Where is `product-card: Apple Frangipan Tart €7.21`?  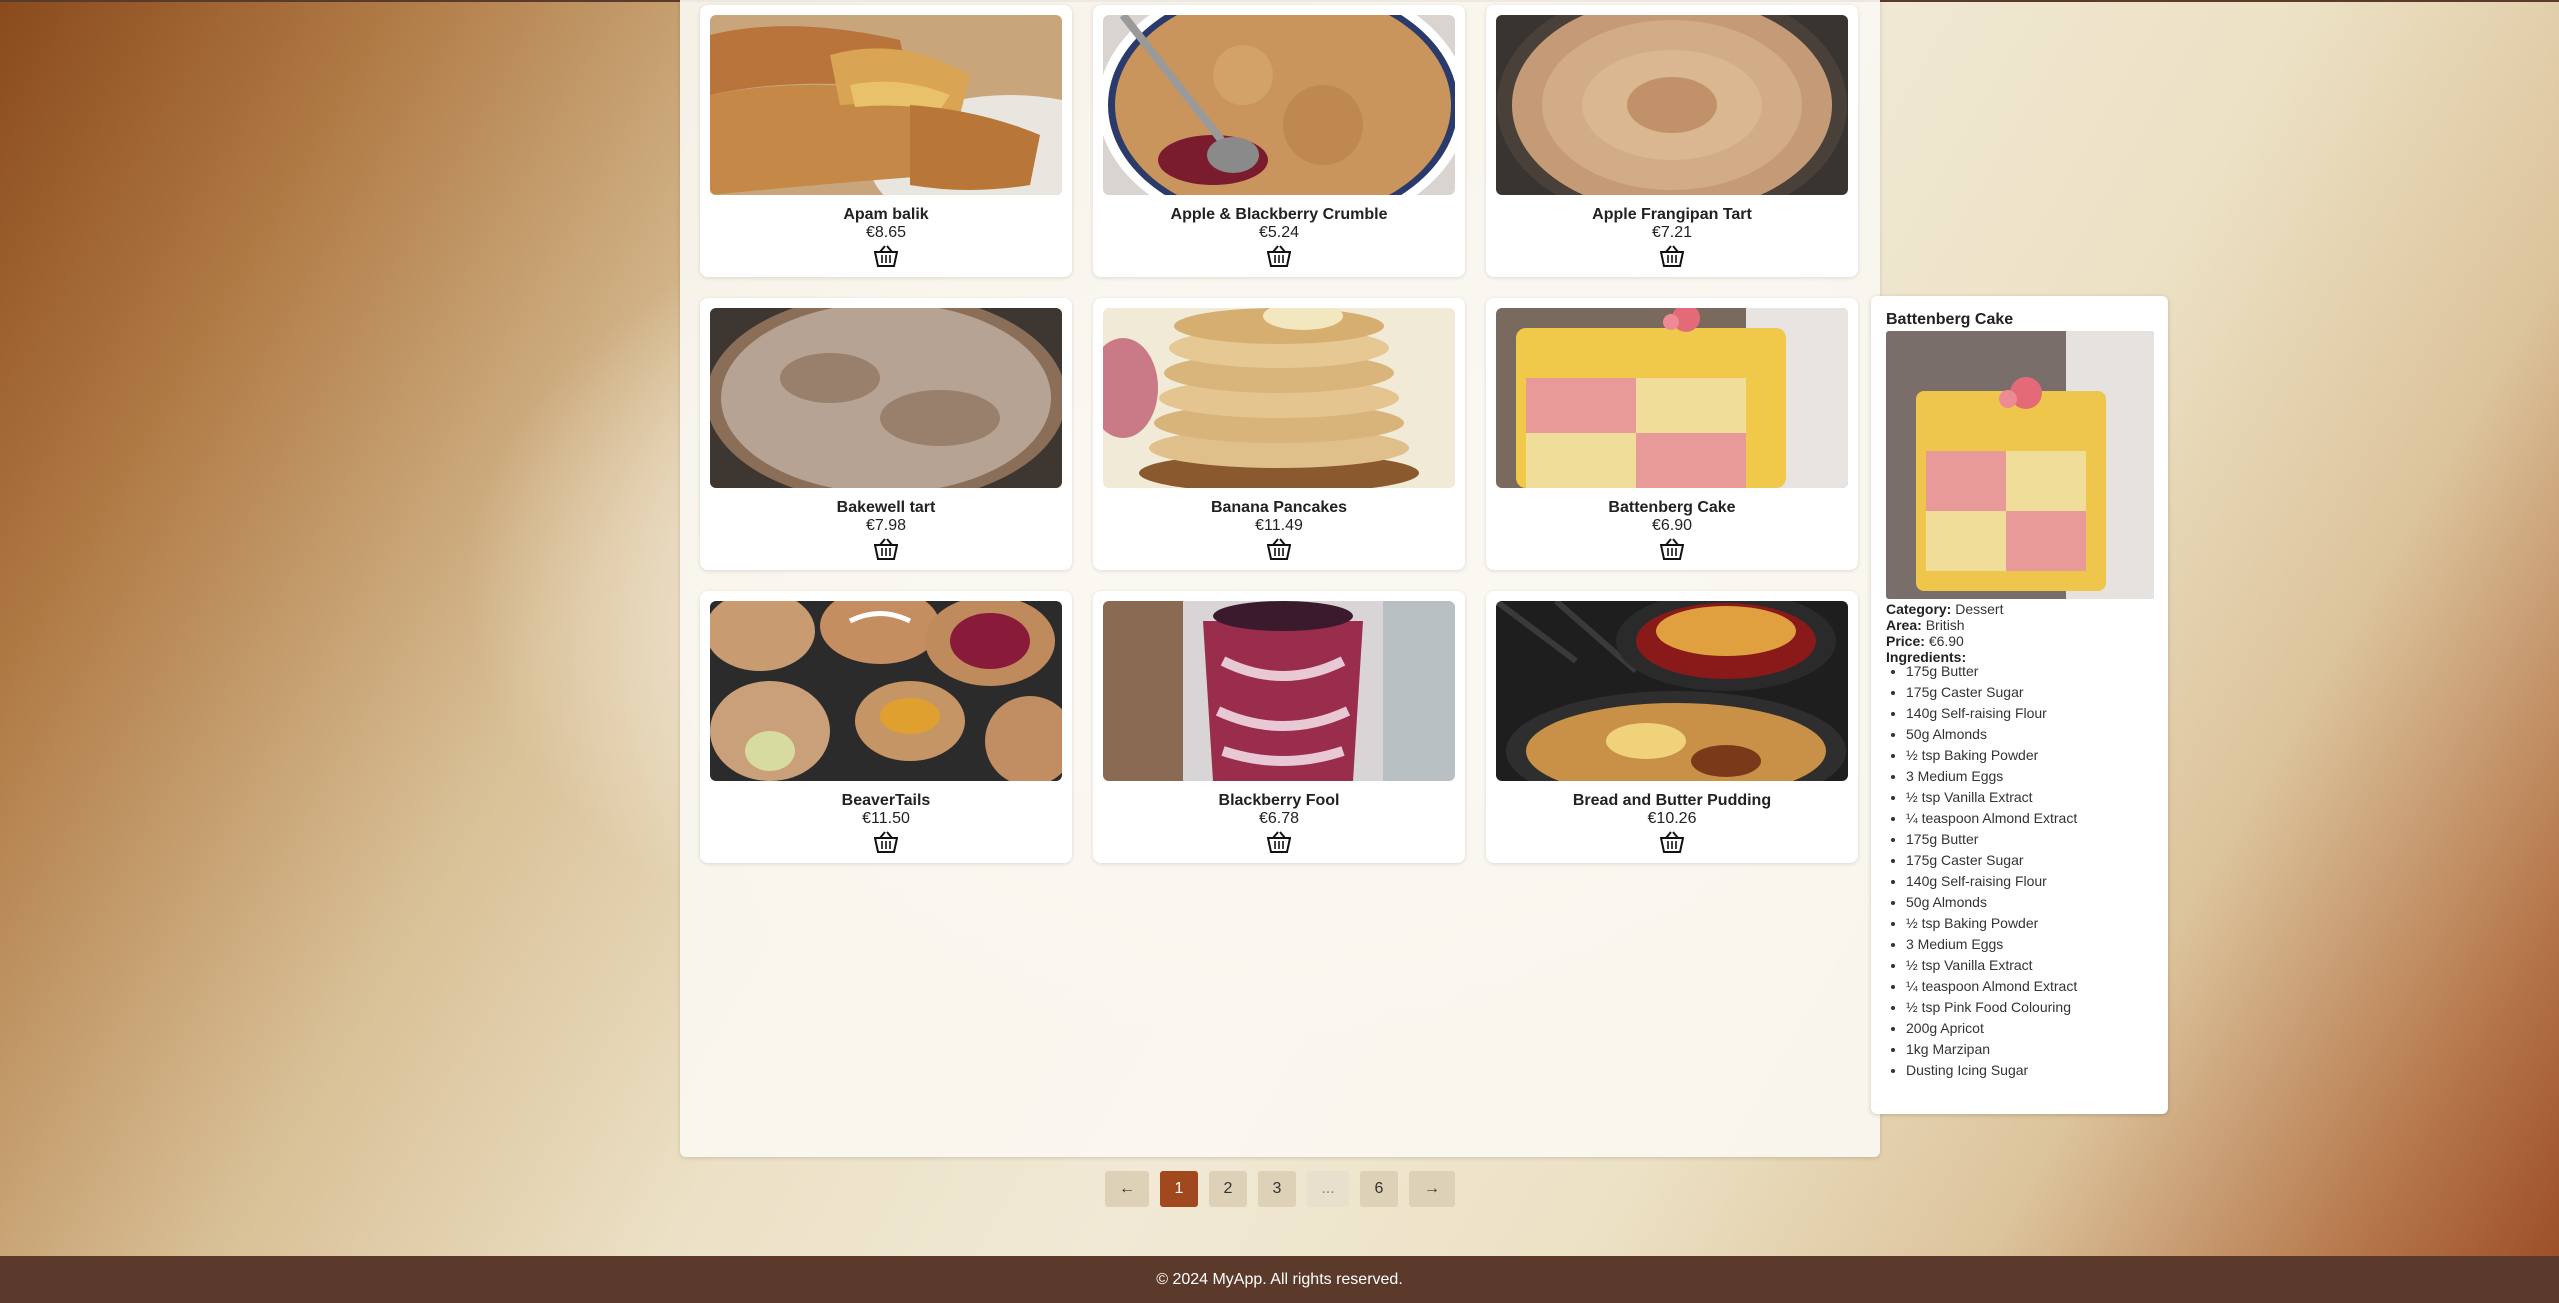
product-card: Apple Frangipan Tart €7.21 is located at coordinates (1672, 141).